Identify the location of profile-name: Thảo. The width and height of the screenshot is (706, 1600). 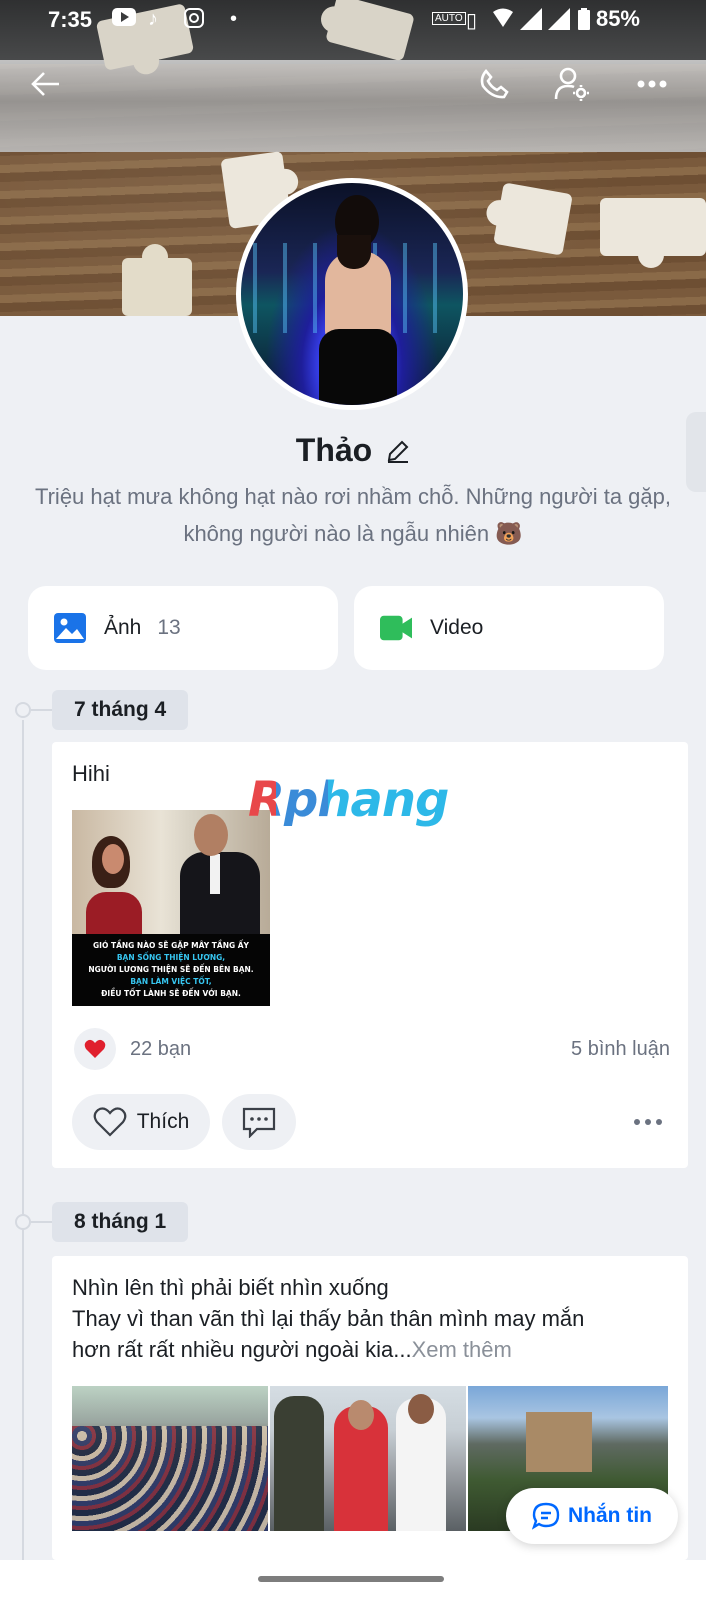
(334, 450).